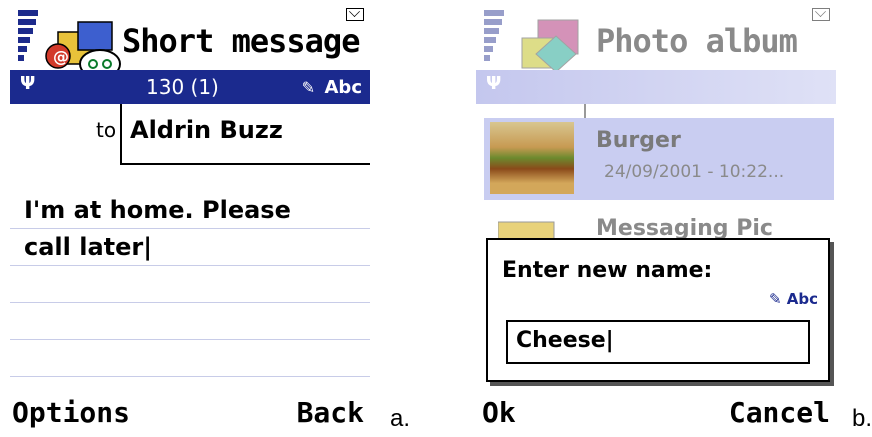 This screenshot has height=437, width=872. I want to click on message-body-input: I'm at home. Please call later|, so click(157, 229).